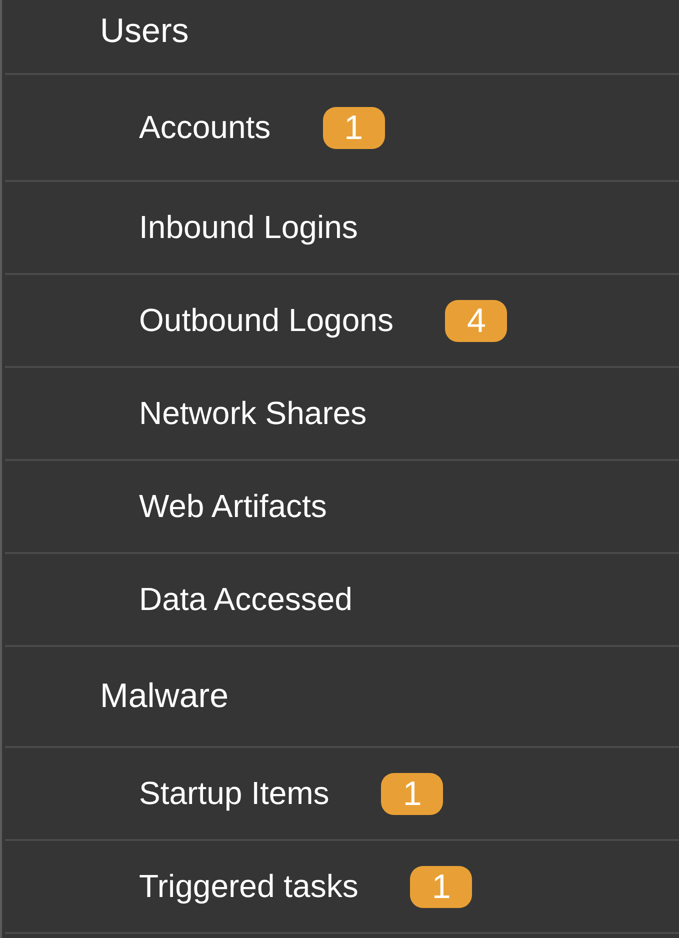 The image size is (679, 938). Describe the element at coordinates (234, 793) in the screenshot. I see `nav-item: Startup Items` at that location.